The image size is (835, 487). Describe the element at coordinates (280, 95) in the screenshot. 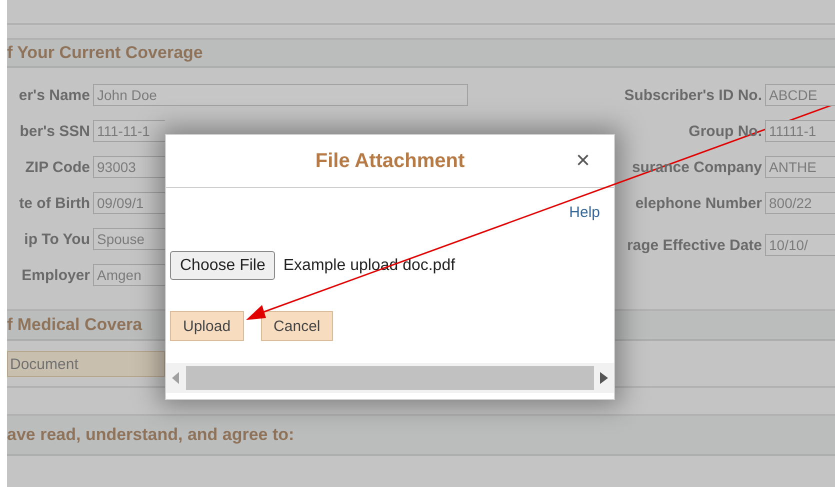

I see `input-field: John Doe` at that location.